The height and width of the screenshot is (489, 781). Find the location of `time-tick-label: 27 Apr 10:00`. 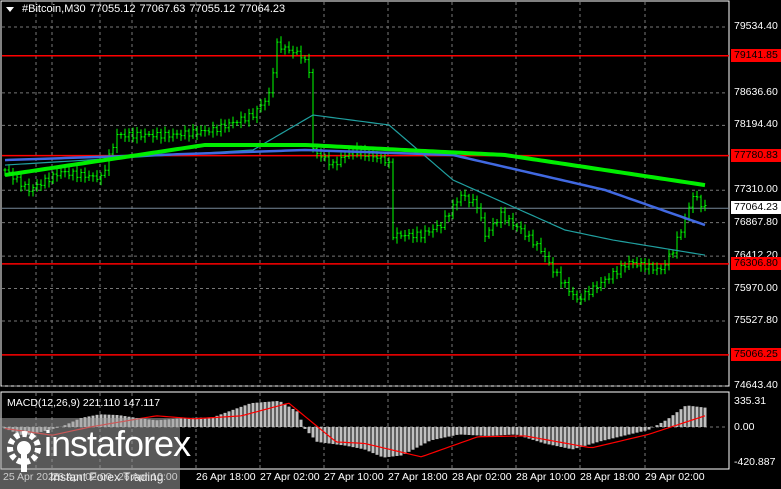

time-tick-label: 27 Apr 10:00 is located at coordinates (354, 477).